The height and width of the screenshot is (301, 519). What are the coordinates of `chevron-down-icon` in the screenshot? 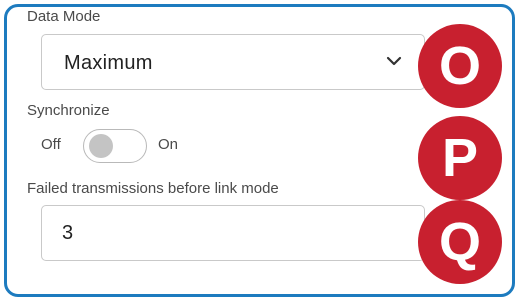 It's located at (394, 61).